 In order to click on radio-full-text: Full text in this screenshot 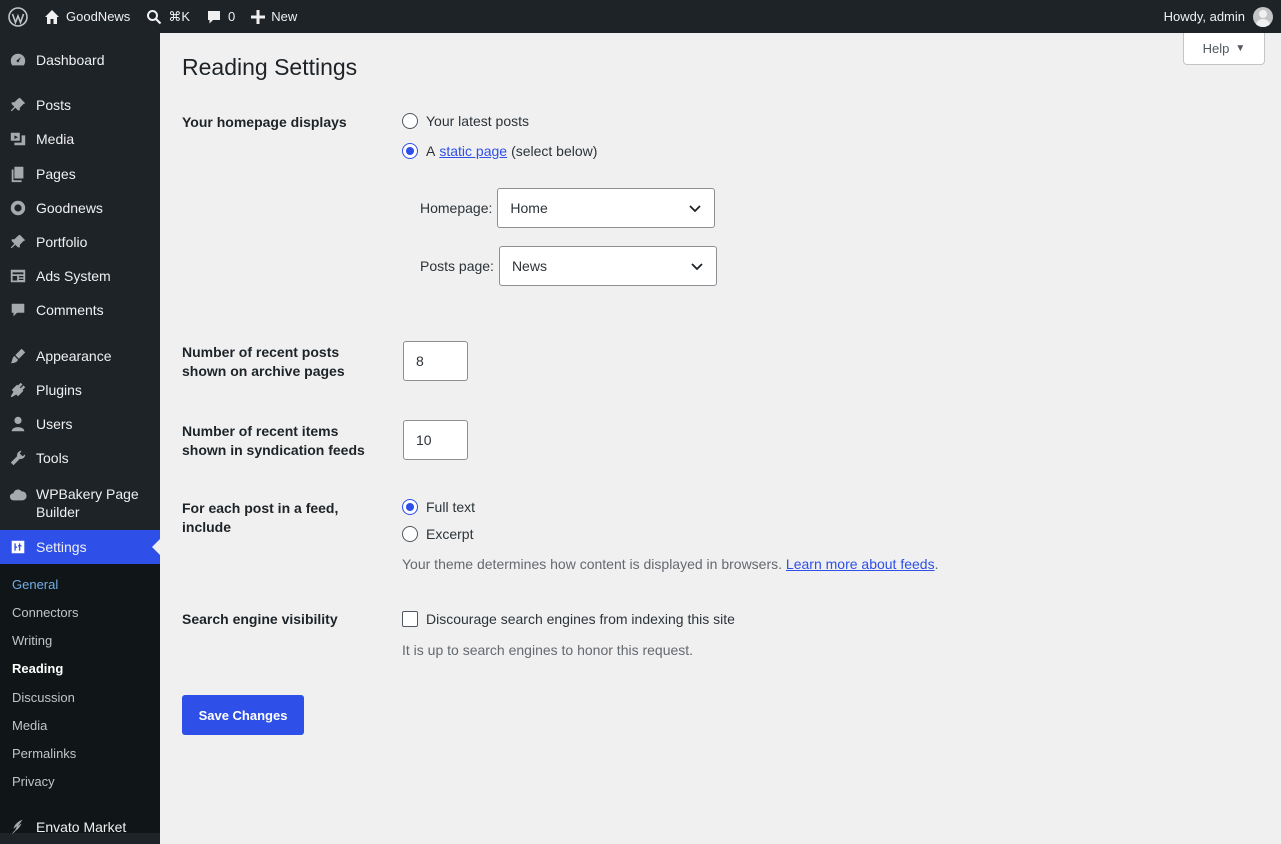, I will do `click(438, 507)`.